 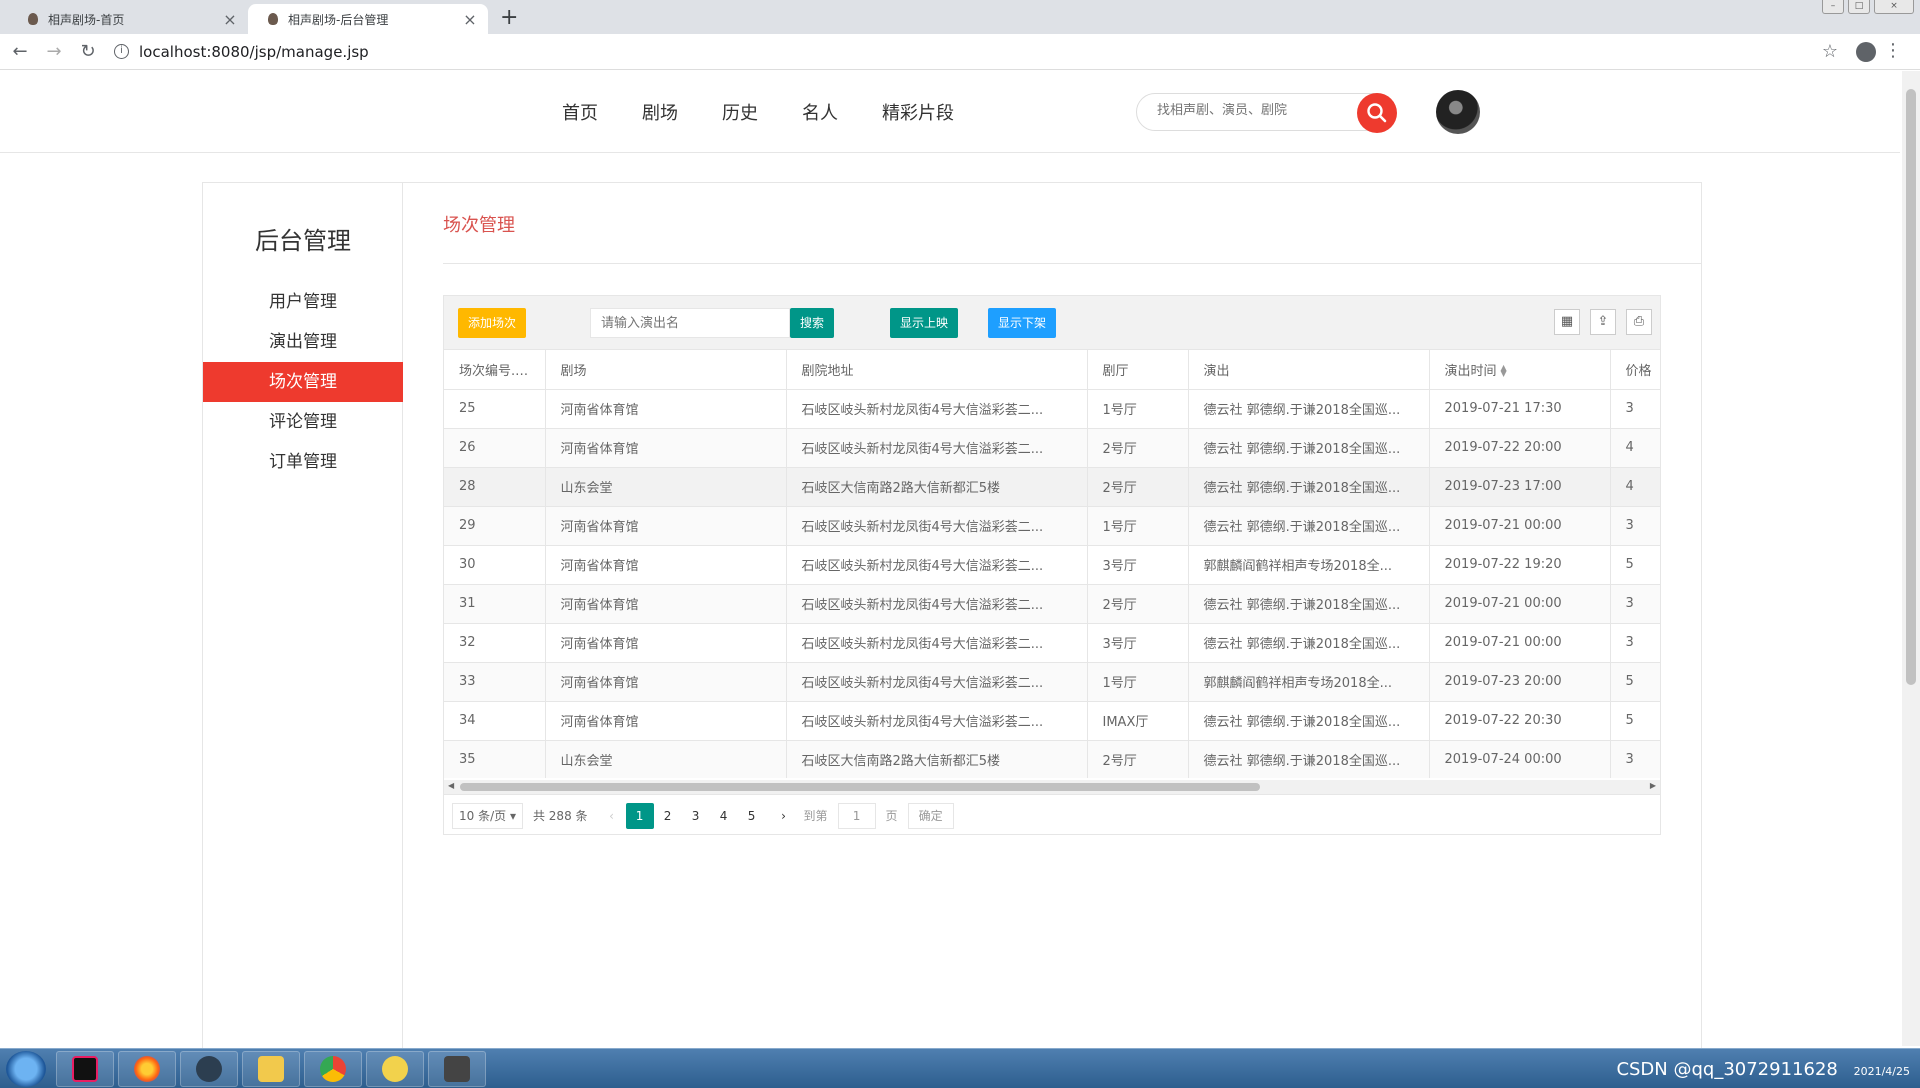 What do you see at coordinates (740, 112) in the screenshot?
I see `nav-history: 历史` at bounding box center [740, 112].